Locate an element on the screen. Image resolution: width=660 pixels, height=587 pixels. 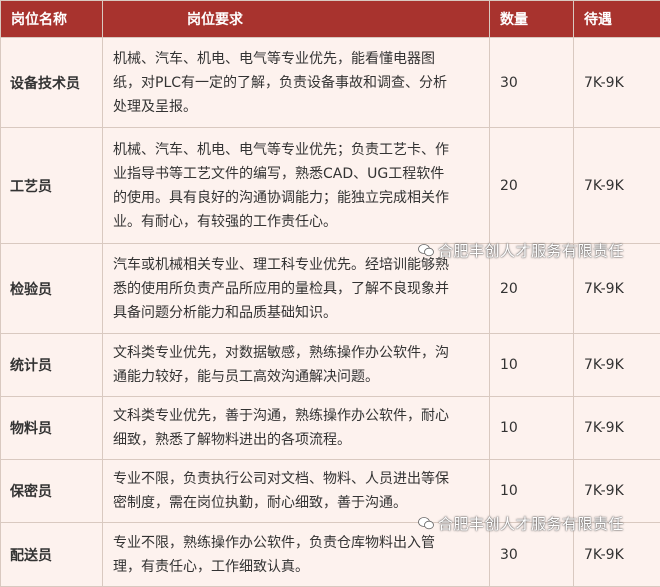
table-header-row: 岗位名称 岗位要求 数量 待遇 is located at coordinates (330, 19).